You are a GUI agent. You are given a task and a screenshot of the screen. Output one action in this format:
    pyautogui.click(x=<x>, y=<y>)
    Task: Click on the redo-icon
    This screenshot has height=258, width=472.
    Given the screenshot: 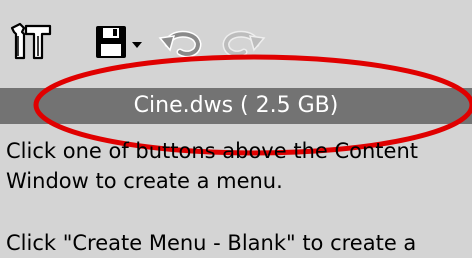 What is the action you would take?
    pyautogui.click(x=243, y=42)
    